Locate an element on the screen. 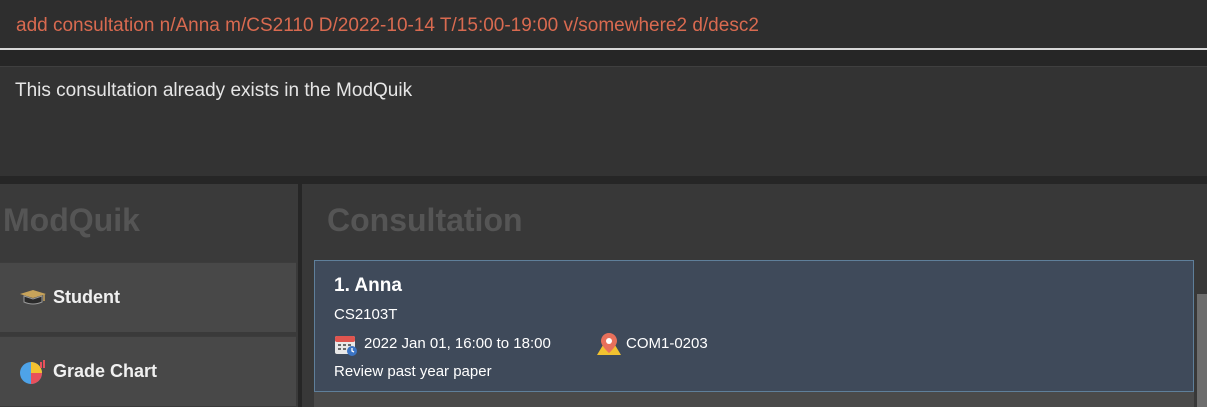  sidebar-item-label: Grade Chart is located at coordinates (105, 371).